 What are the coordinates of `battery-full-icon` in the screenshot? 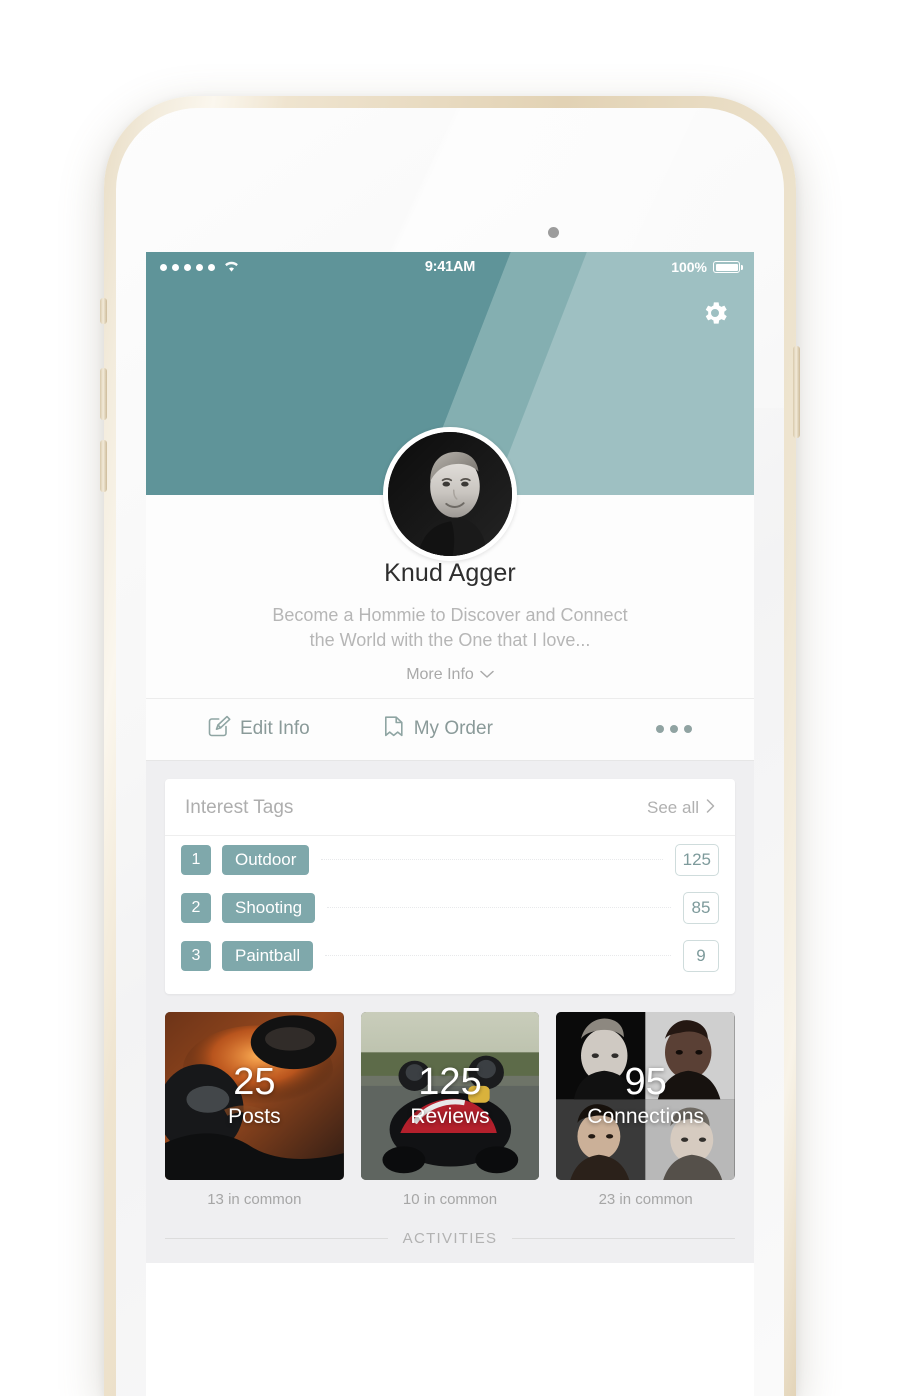 It's located at (728, 267).